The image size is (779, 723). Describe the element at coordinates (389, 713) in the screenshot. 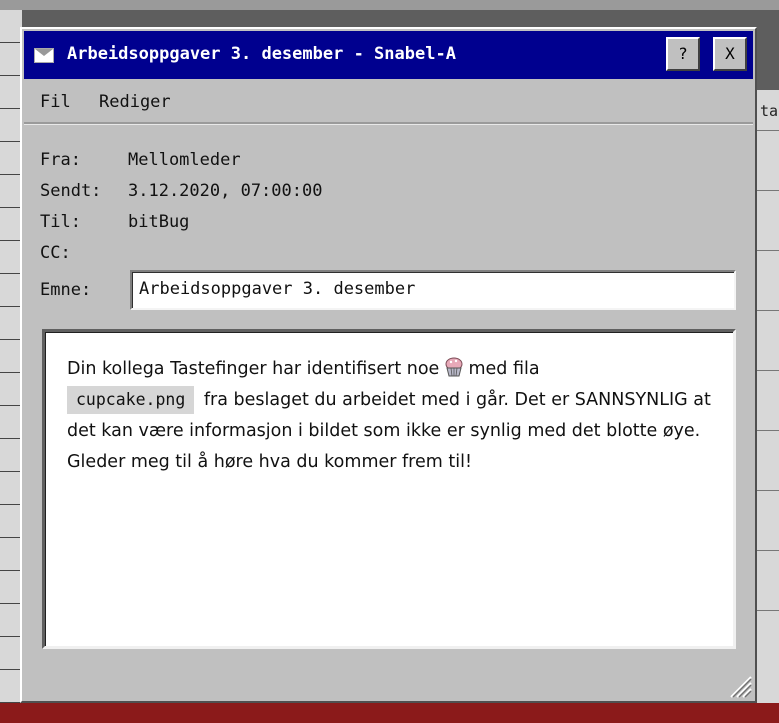

I see `background-taskbar` at that location.